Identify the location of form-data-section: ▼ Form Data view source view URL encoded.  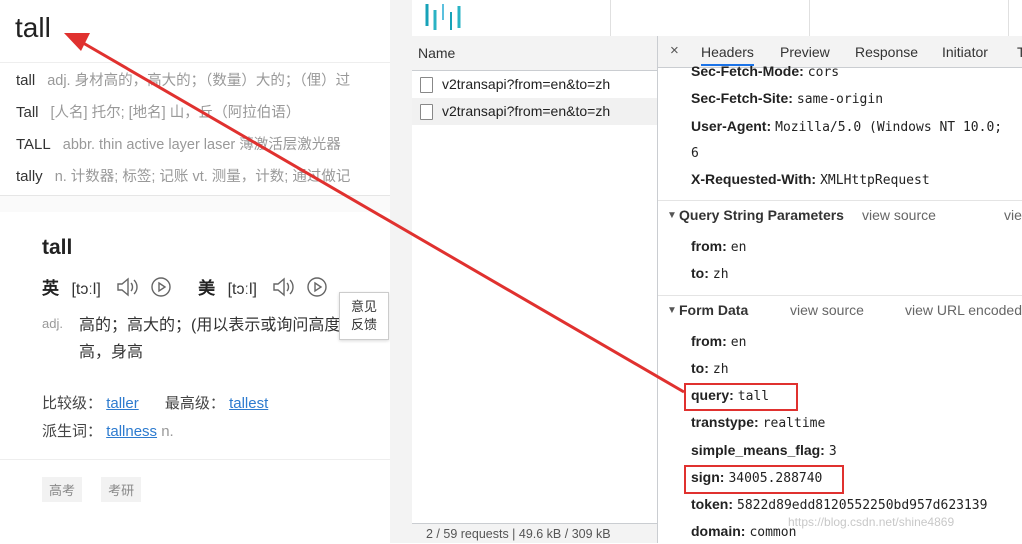
(840, 310).